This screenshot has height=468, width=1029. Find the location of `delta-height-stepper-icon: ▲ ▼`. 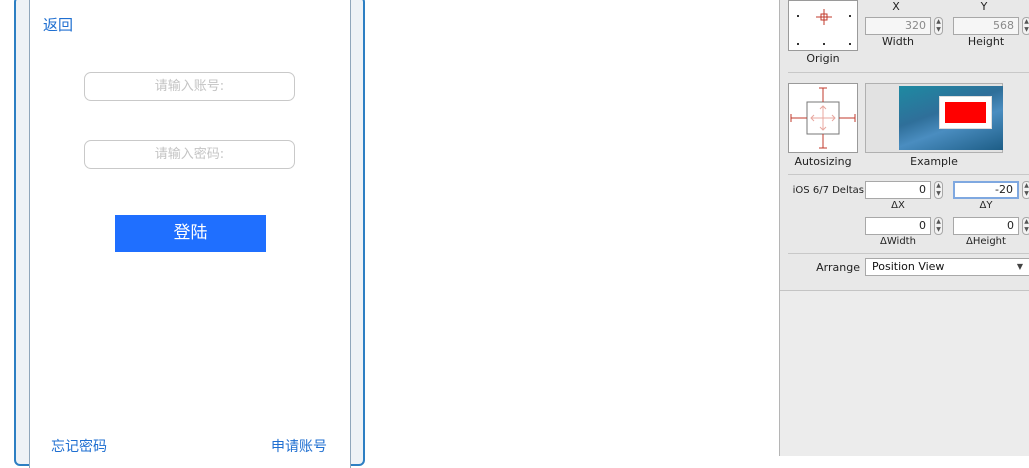

delta-height-stepper-icon: ▲ ▼ is located at coordinates (1025, 226).